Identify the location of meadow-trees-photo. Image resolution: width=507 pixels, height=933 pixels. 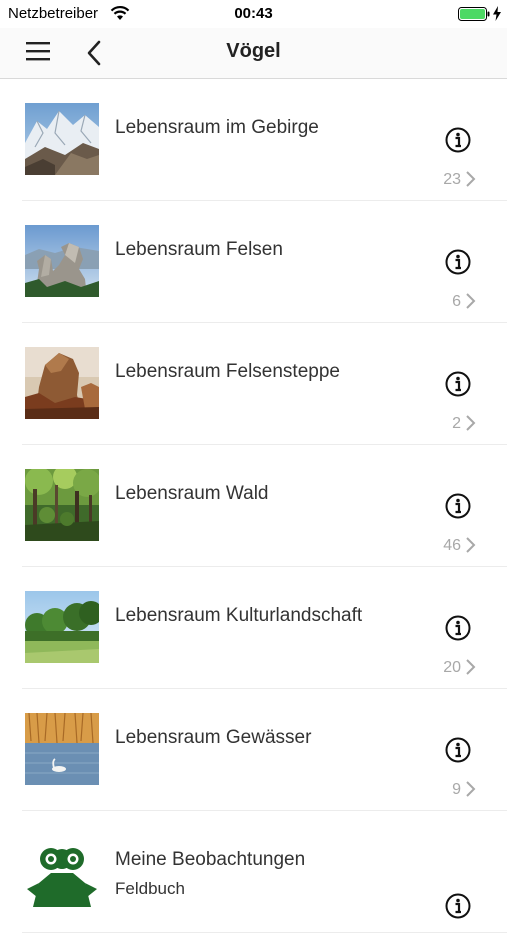
(62, 627).